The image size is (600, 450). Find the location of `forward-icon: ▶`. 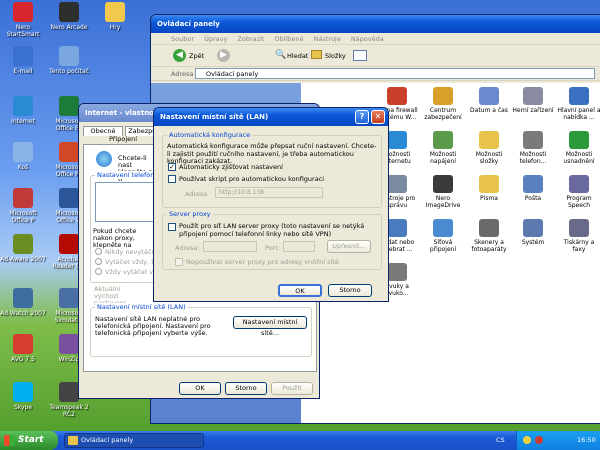

forward-icon: ▶ is located at coordinates (223, 55).